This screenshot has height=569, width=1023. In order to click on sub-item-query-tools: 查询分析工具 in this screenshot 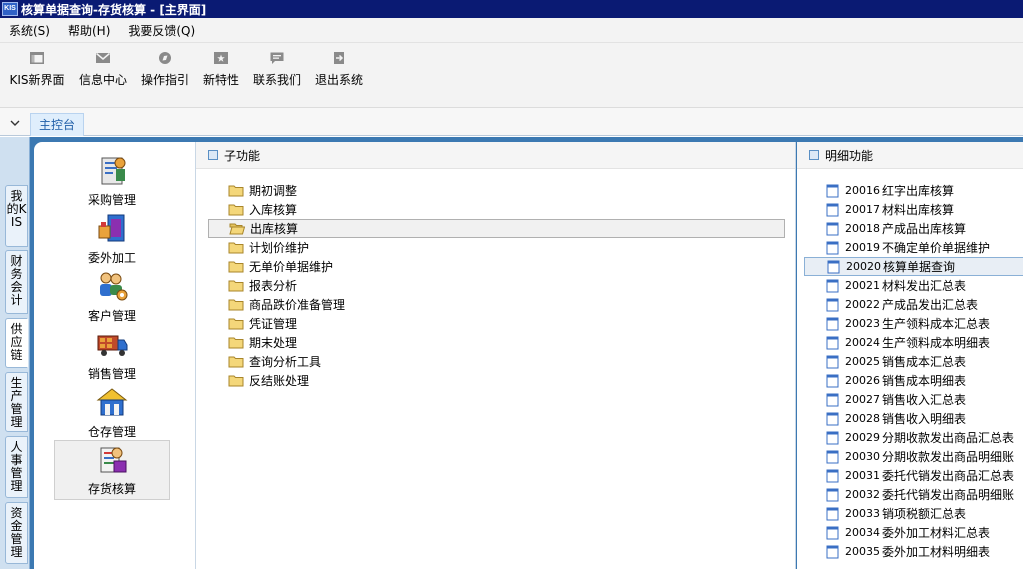, I will do `click(496, 361)`.